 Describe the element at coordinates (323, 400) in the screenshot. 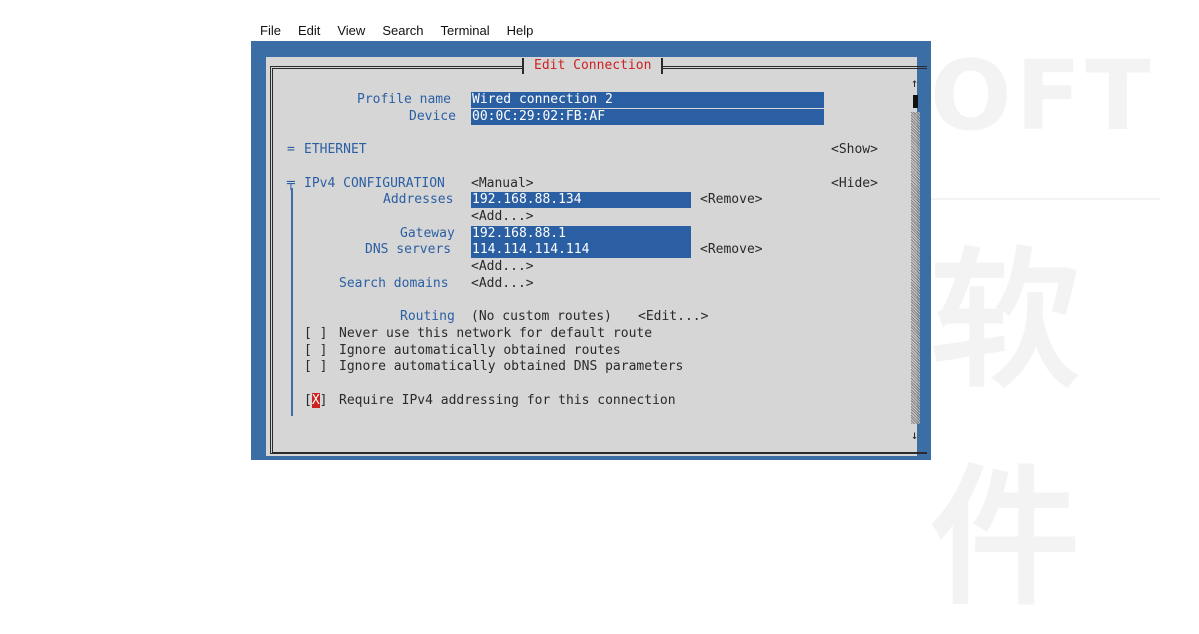

I see `checkbox-close-bracket: ]` at that location.